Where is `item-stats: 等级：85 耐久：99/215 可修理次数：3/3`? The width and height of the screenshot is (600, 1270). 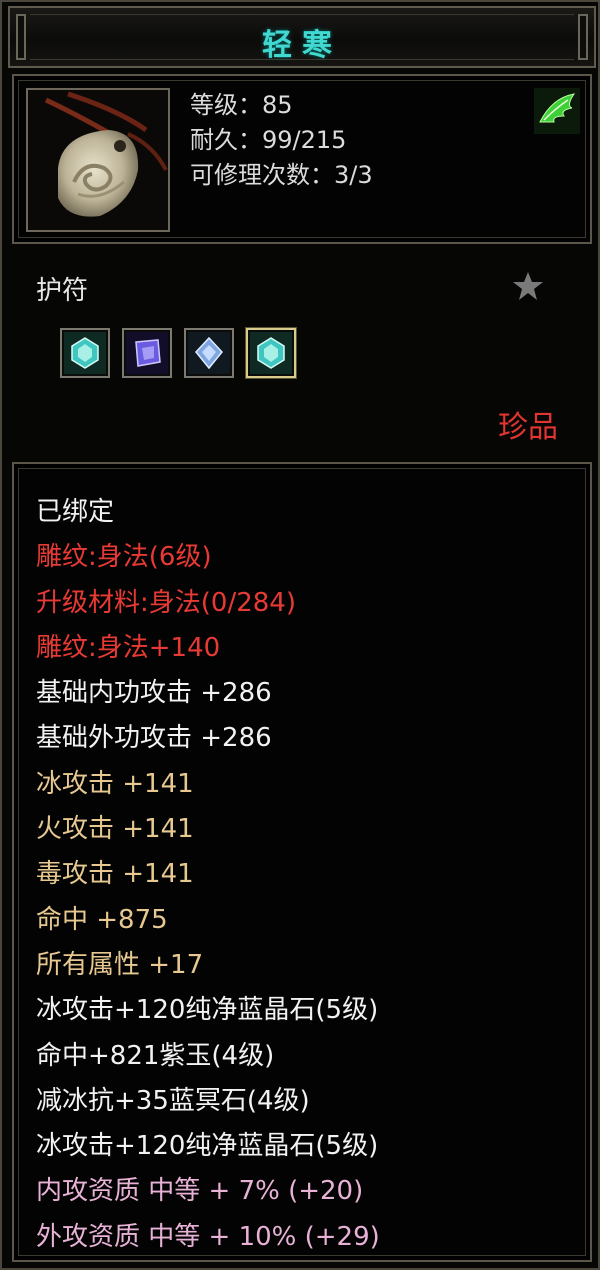 item-stats: 等级：85 耐久：99/215 可修理次数：3/3 is located at coordinates (281, 140).